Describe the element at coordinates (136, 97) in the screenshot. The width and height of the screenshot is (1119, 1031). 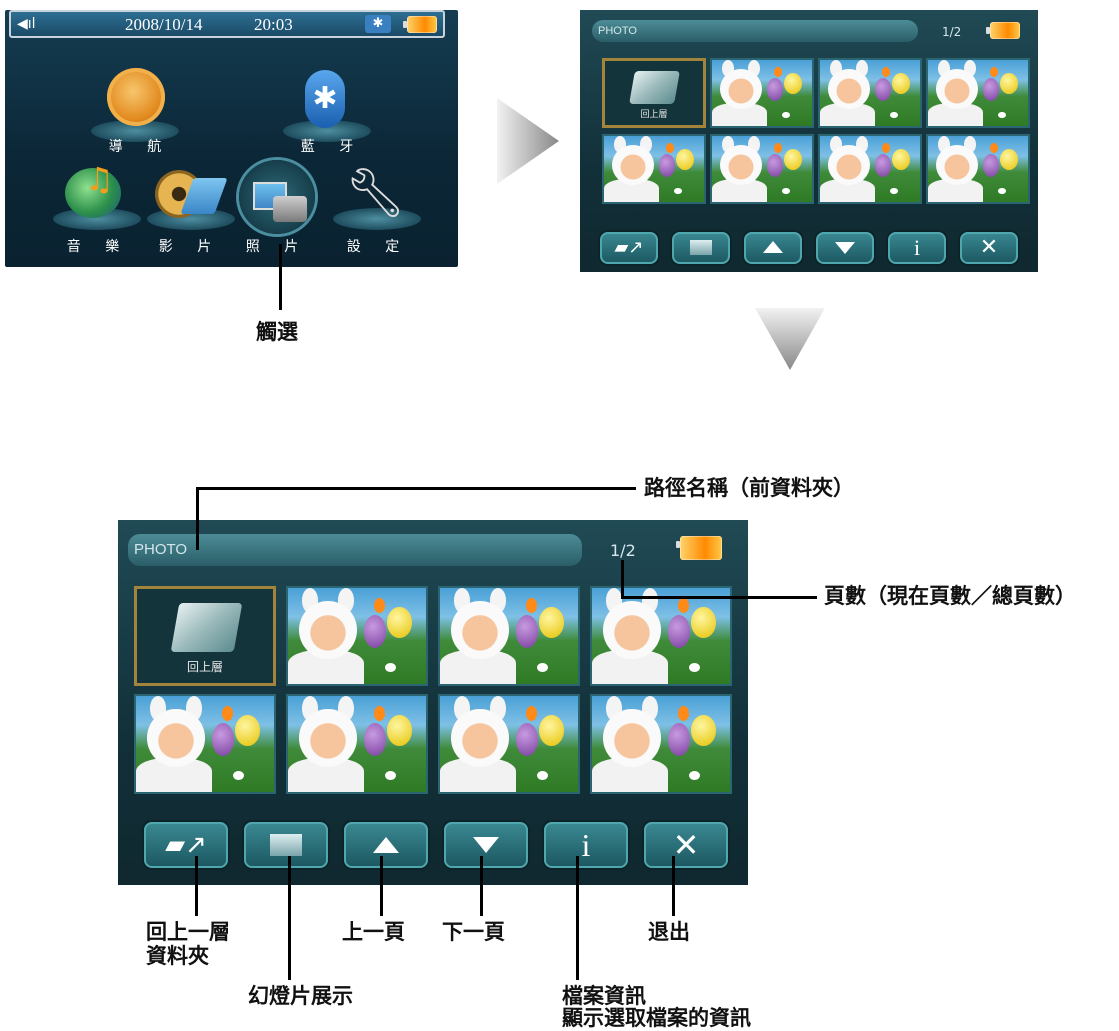
I see `navigation-icon` at that location.